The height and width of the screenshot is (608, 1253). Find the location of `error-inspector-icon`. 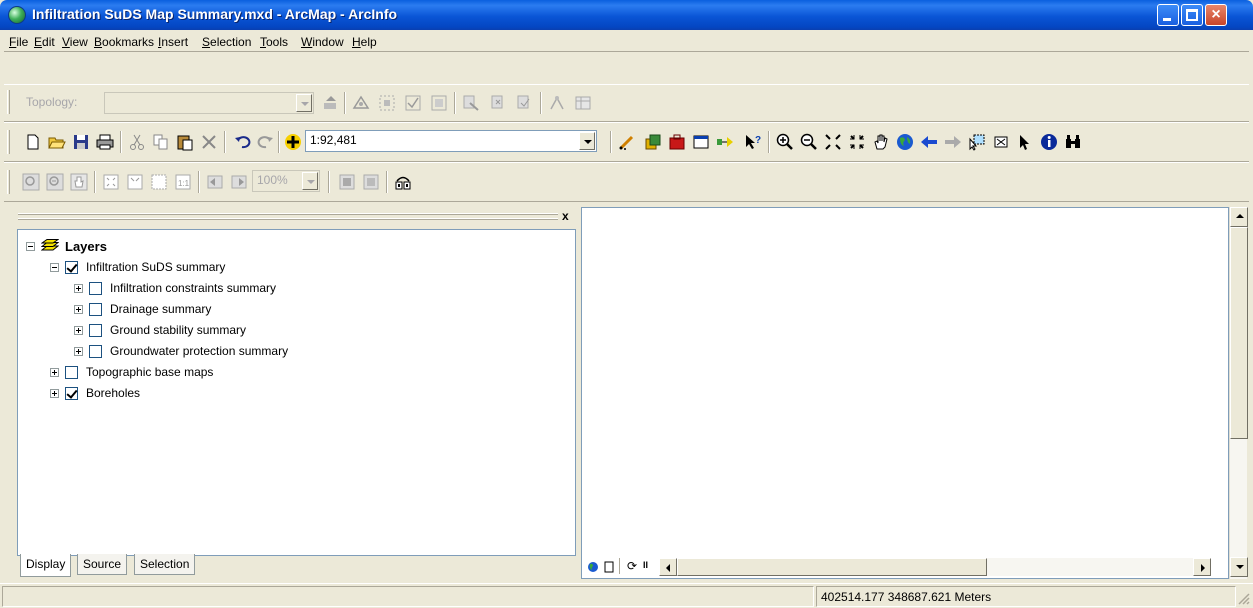

error-inspector-icon is located at coordinates (471, 103).